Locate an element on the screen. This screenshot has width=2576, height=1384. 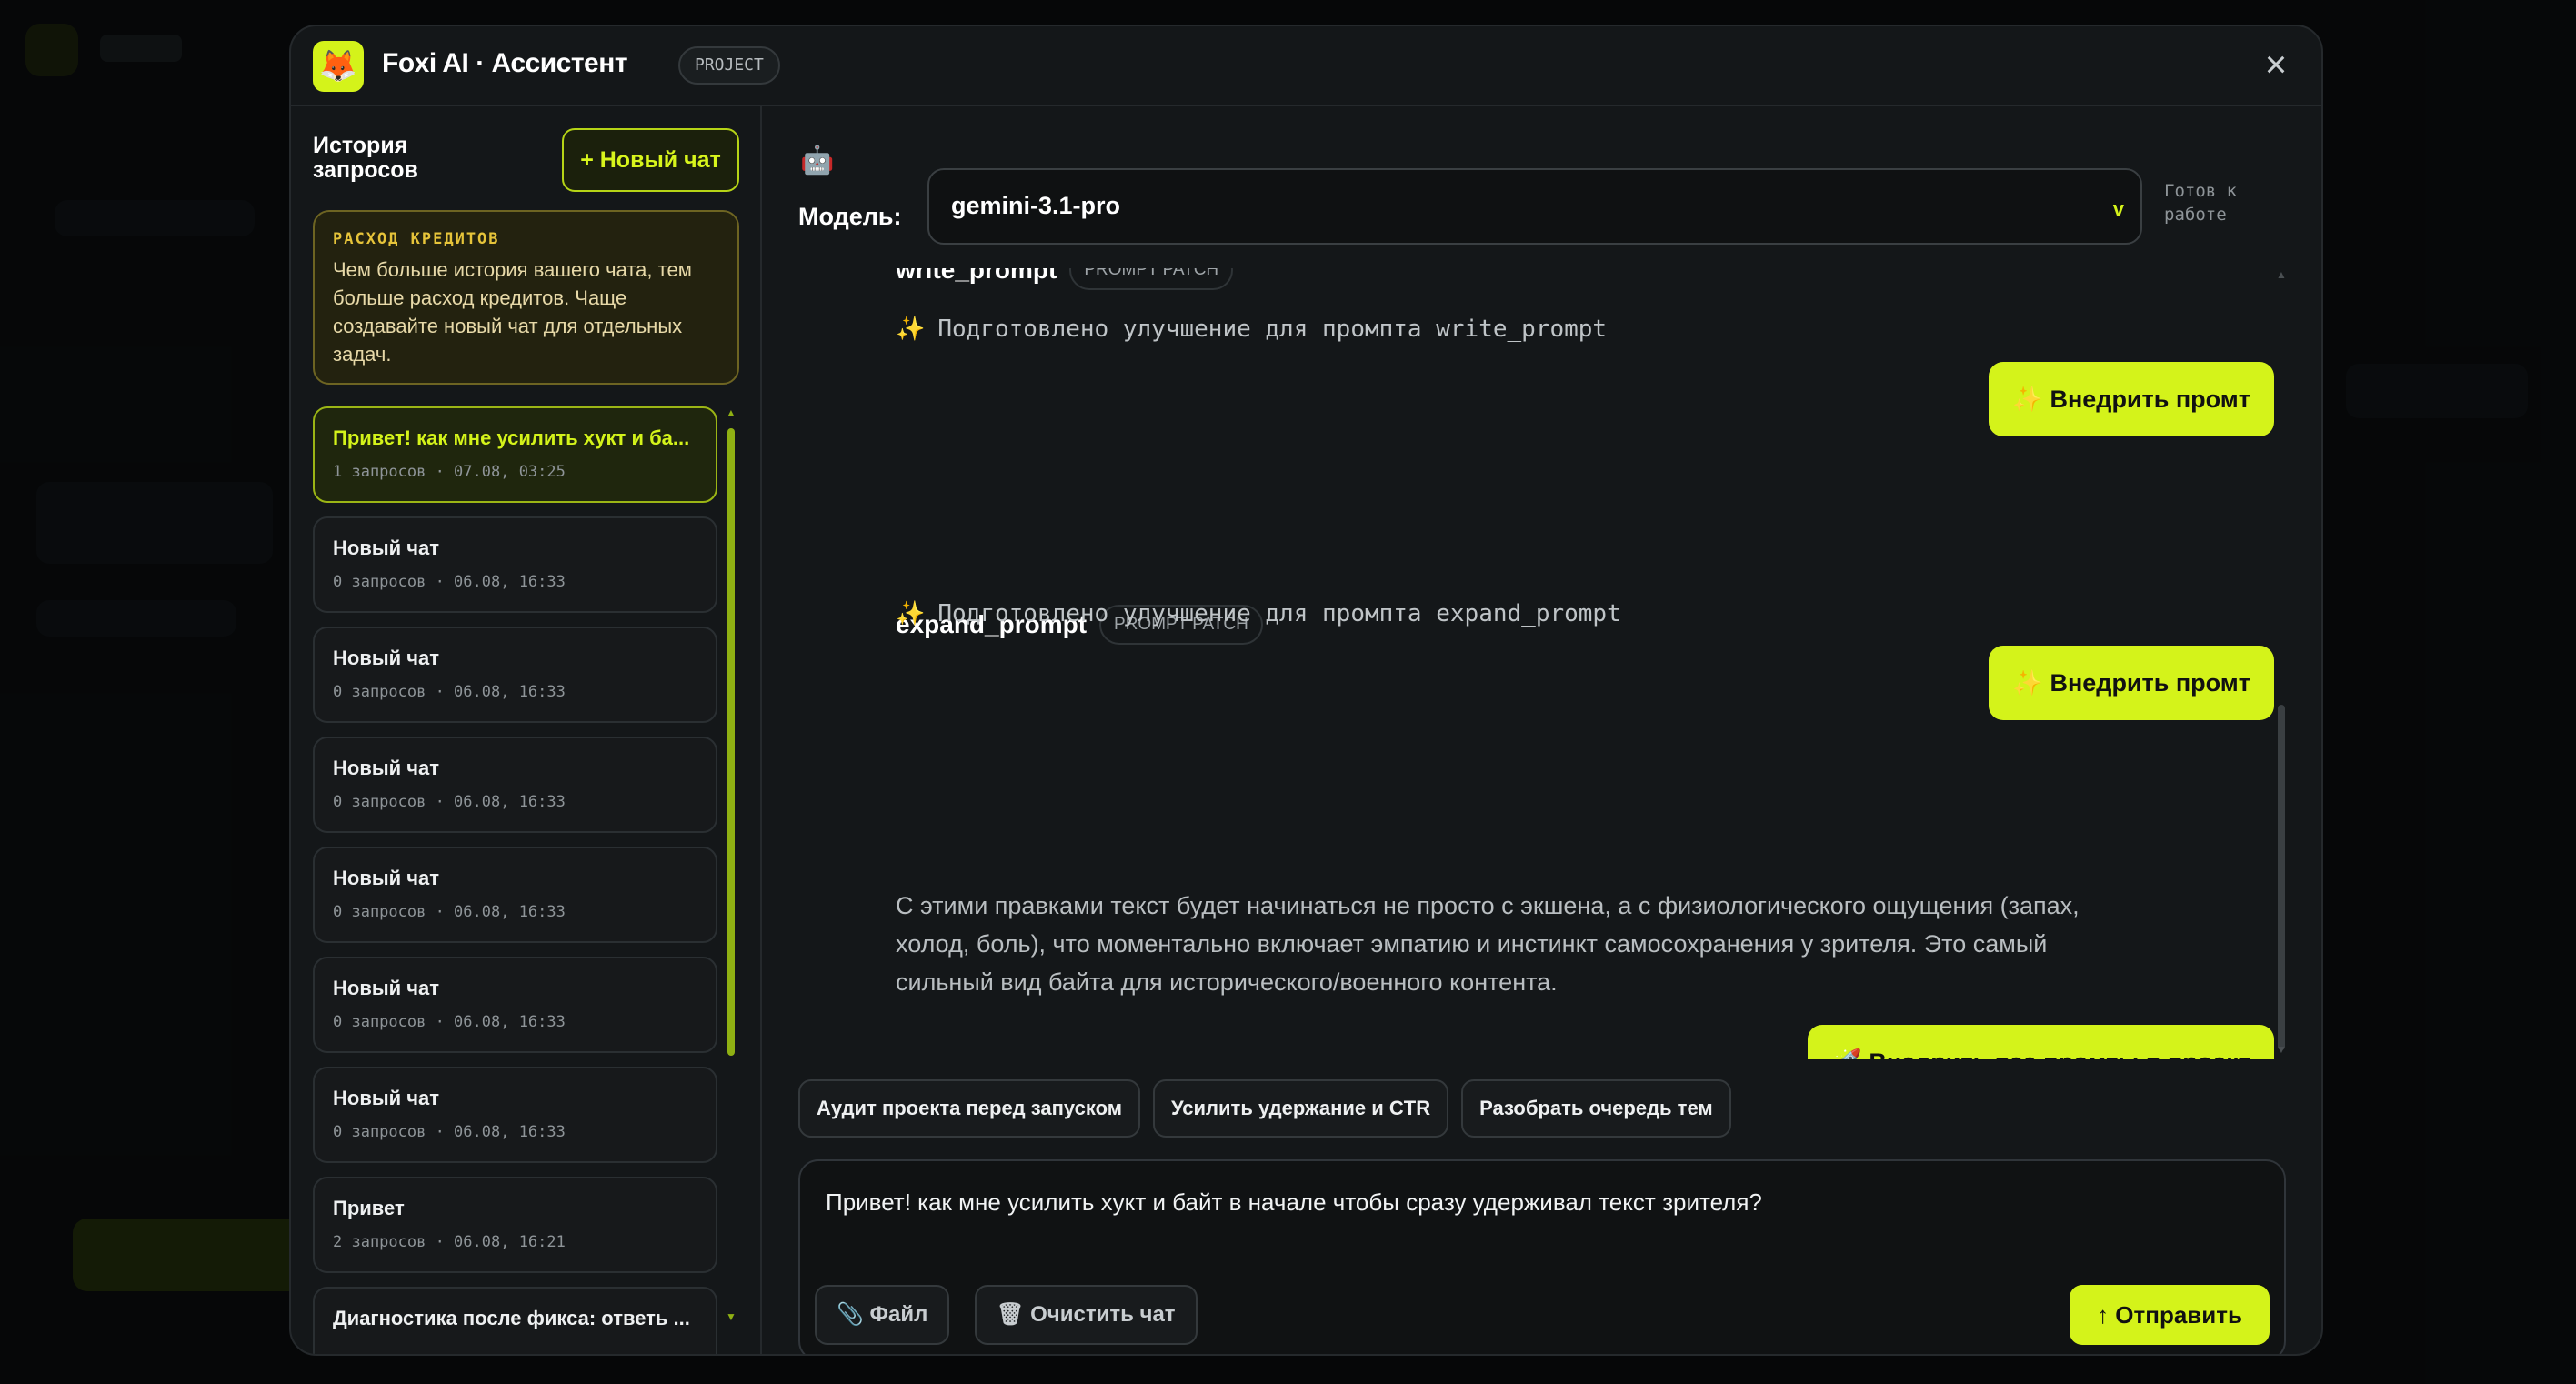
patch-name: write_prompt is located at coordinates (977, 276).